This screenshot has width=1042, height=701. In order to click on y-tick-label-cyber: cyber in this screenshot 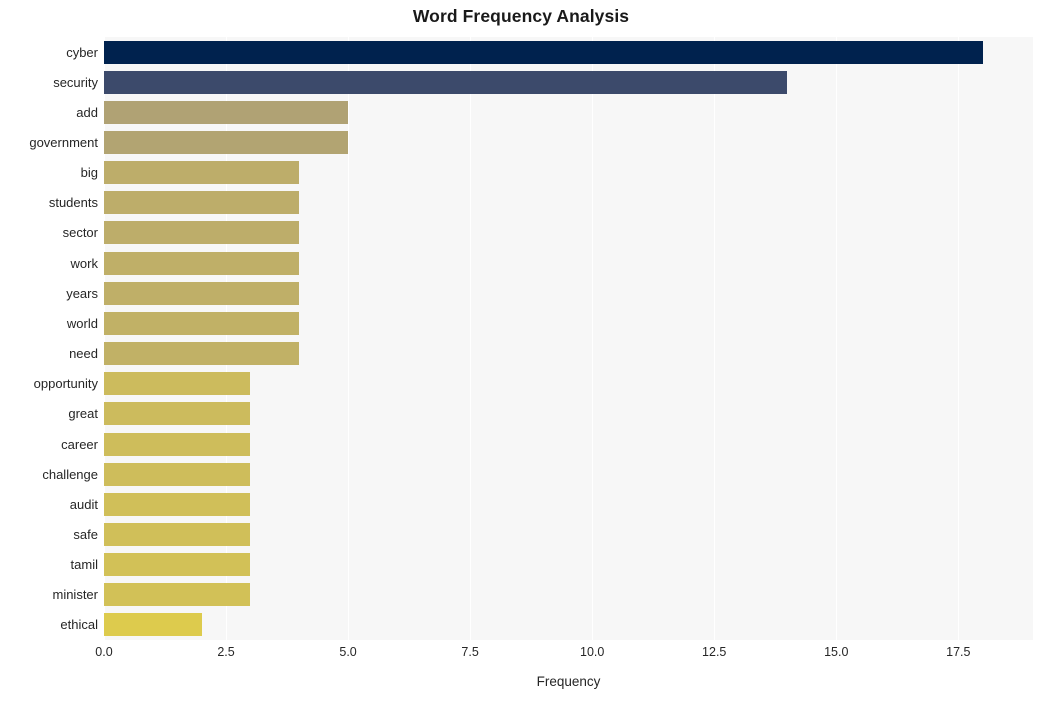, I will do `click(82, 52)`.